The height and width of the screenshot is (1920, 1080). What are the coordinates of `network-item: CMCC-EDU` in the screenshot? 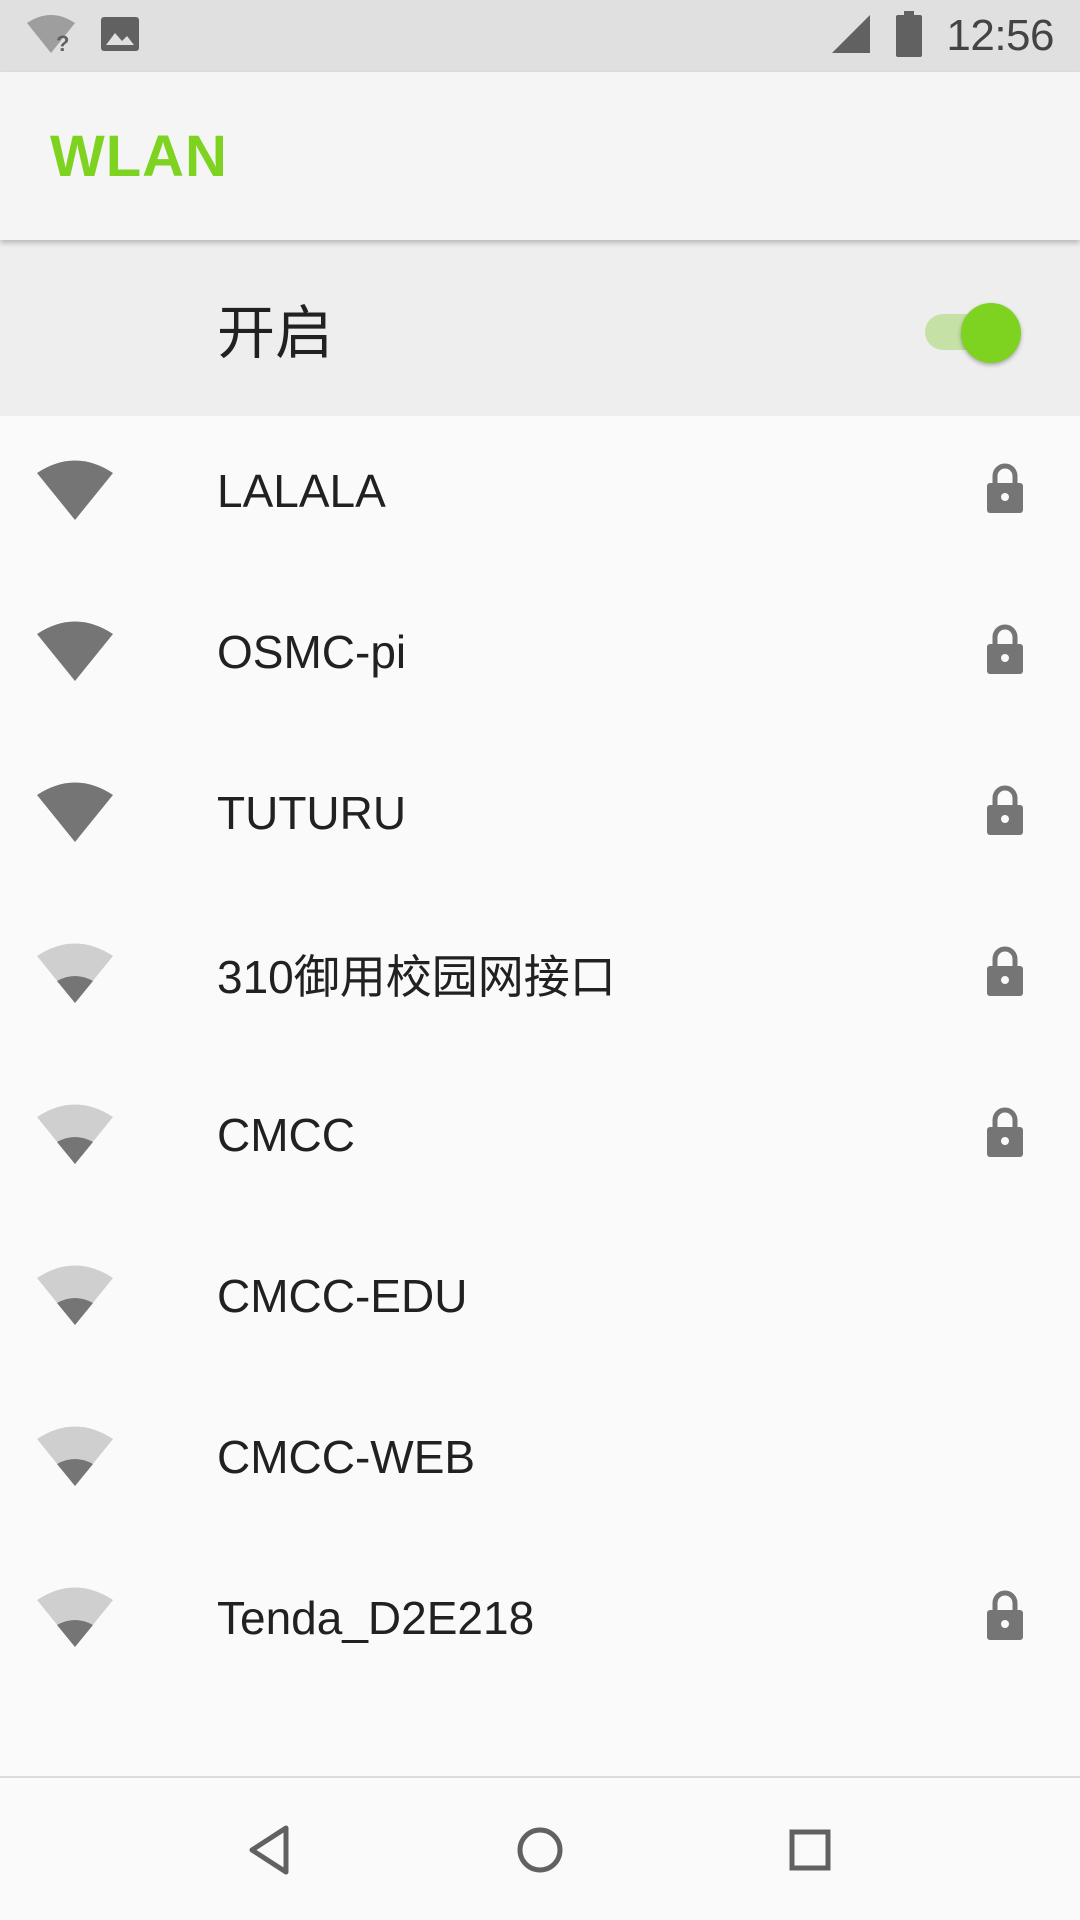 It's located at (540, 1295).